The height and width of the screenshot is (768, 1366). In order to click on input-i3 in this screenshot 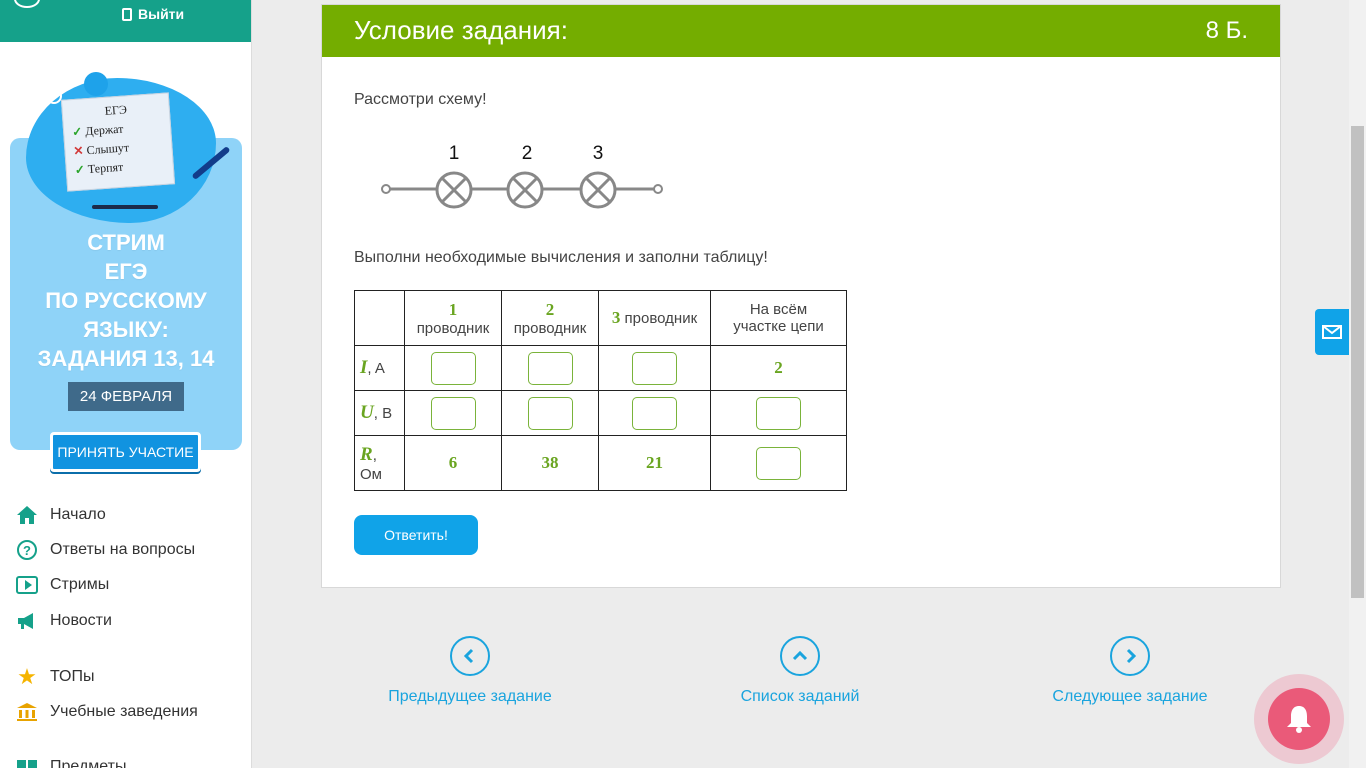, I will do `click(654, 368)`.